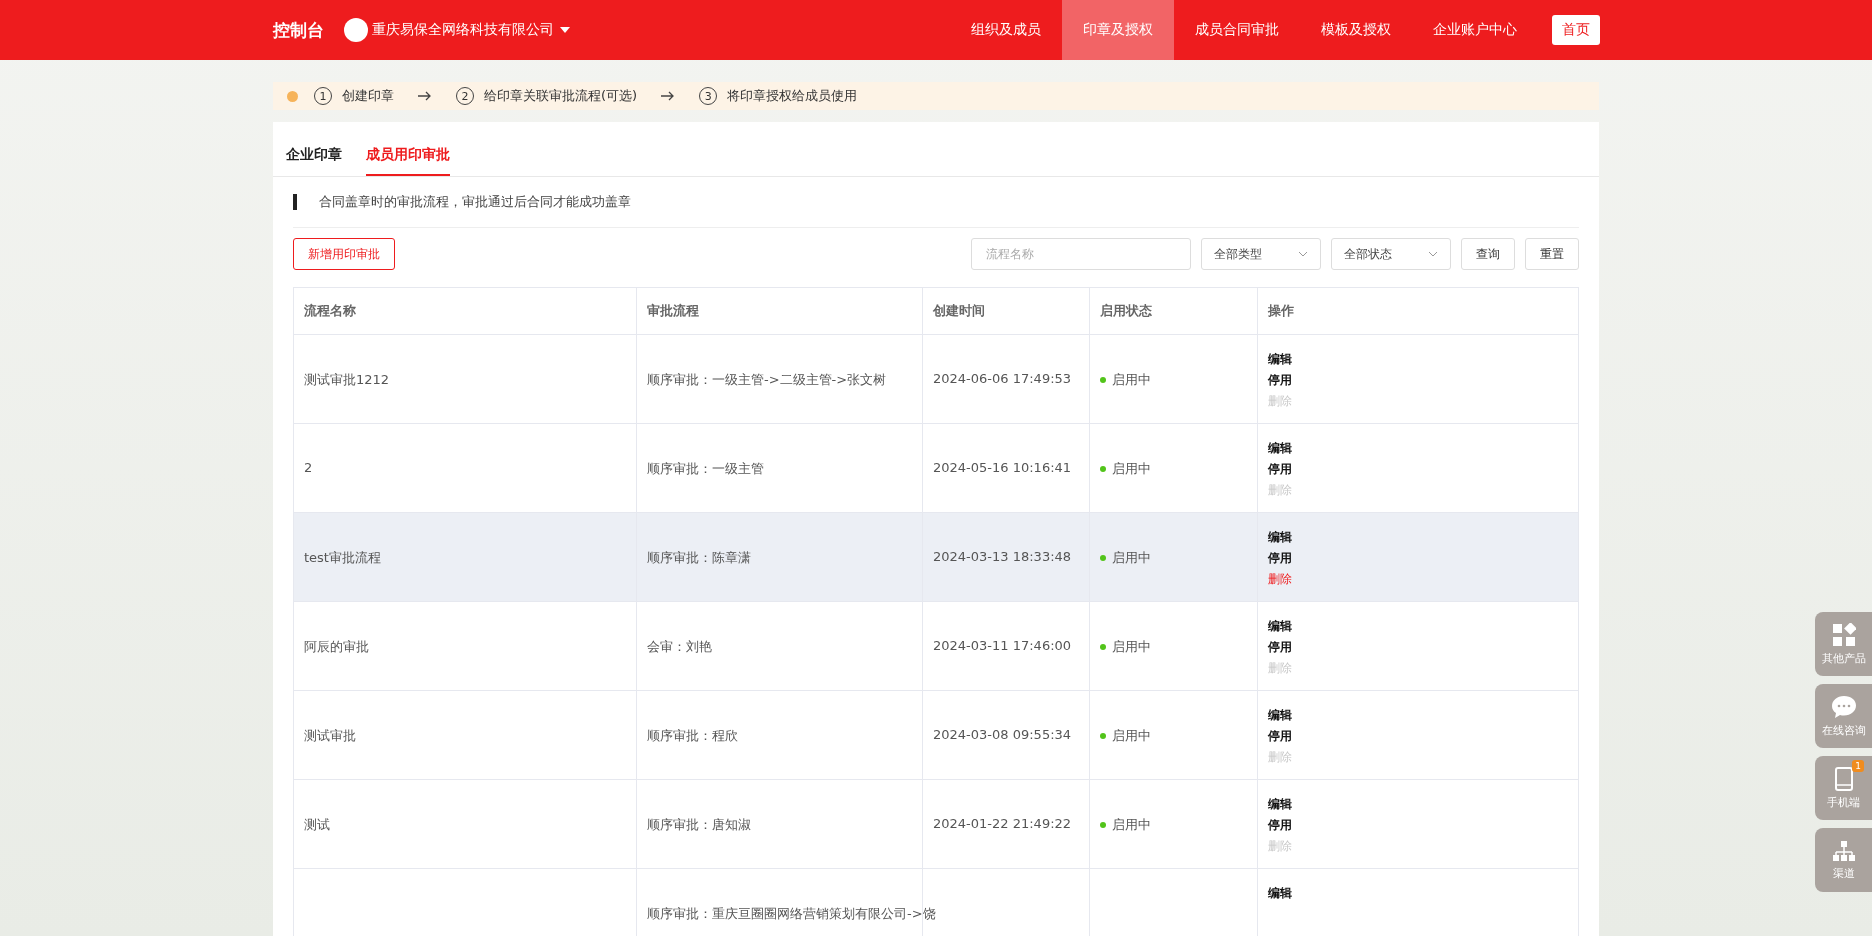 The image size is (1872, 936). I want to click on side-tool: 在线咨询, so click(1843, 716).